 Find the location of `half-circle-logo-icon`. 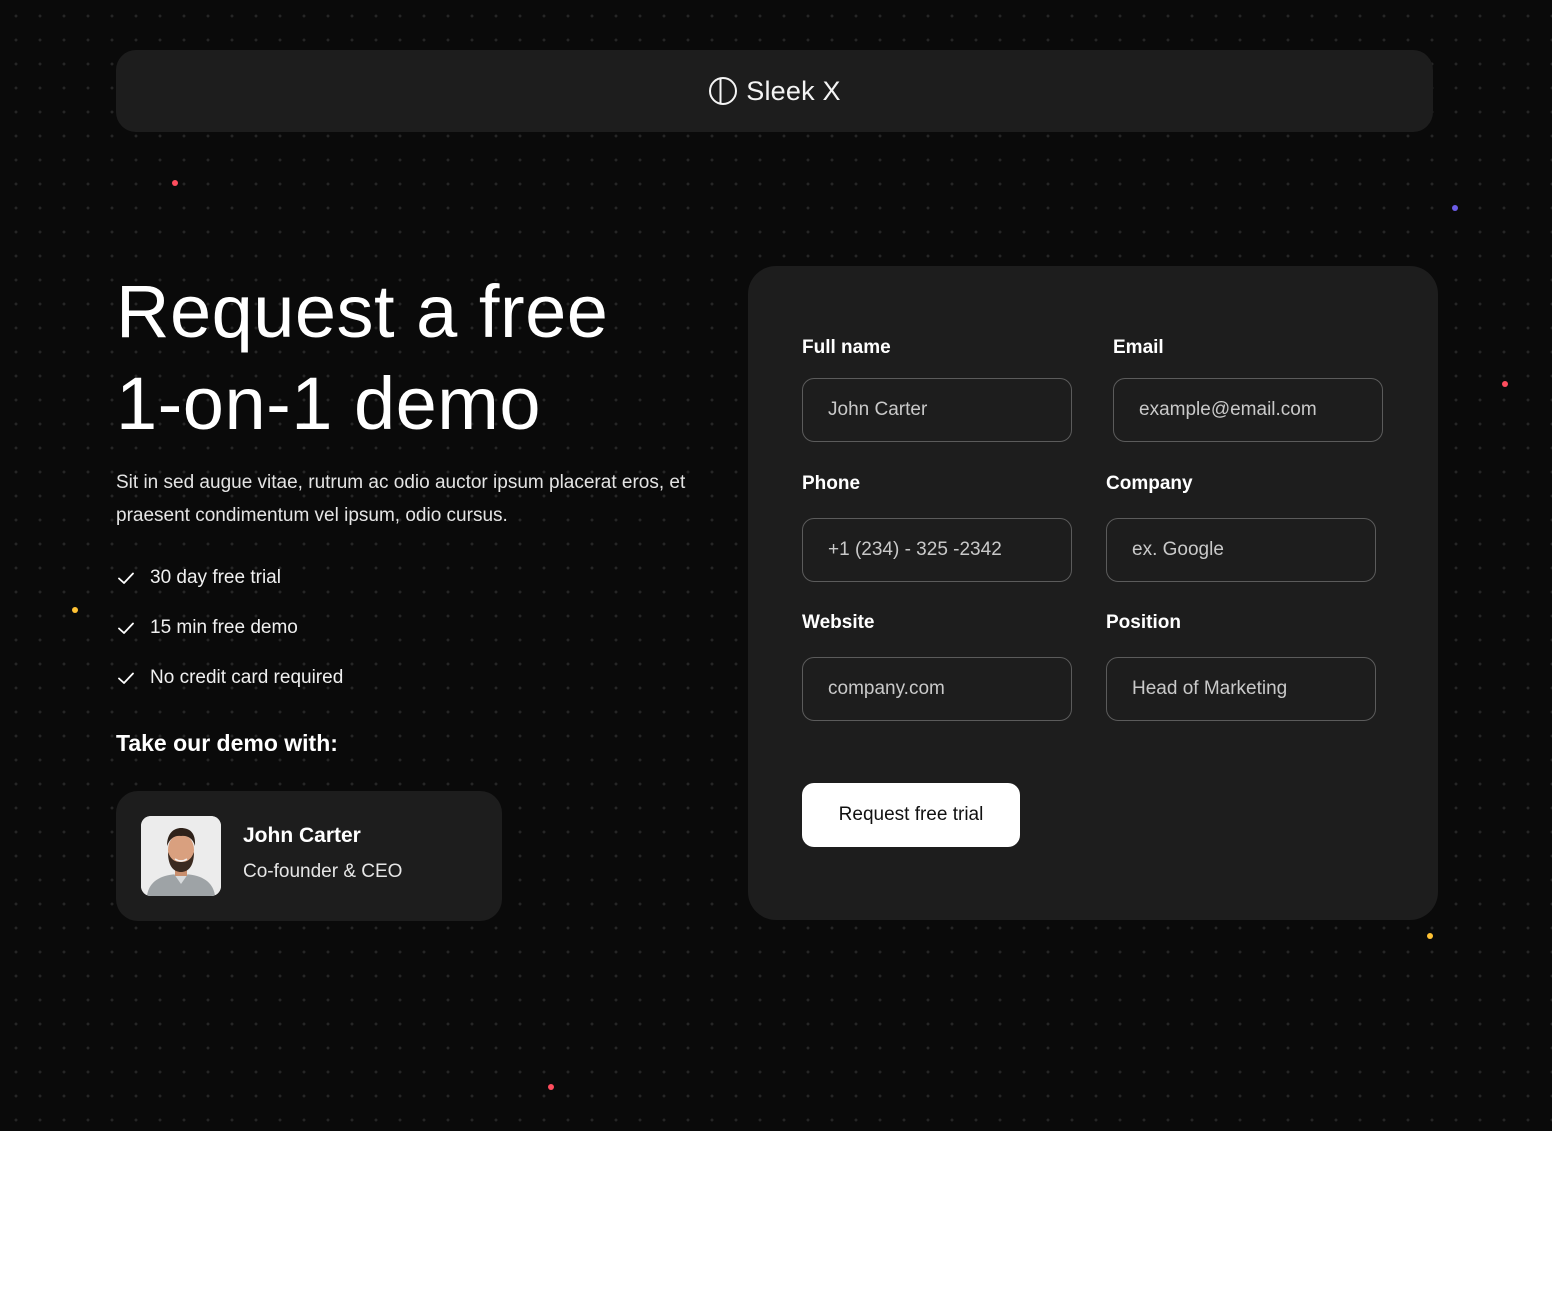

half-circle-logo-icon is located at coordinates (723, 91).